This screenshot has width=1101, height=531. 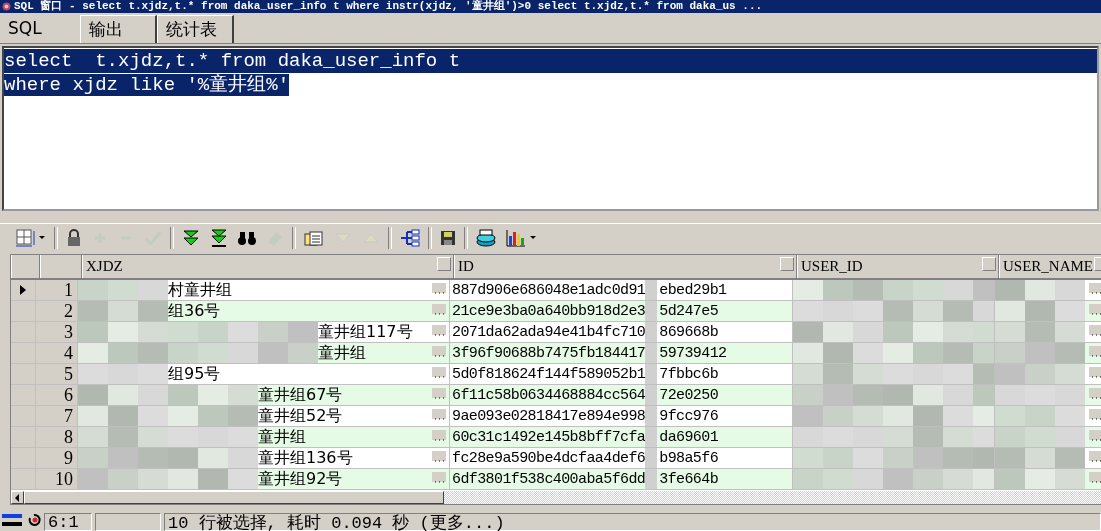 I want to click on table-cell: 组36号, so click(x=194, y=311).